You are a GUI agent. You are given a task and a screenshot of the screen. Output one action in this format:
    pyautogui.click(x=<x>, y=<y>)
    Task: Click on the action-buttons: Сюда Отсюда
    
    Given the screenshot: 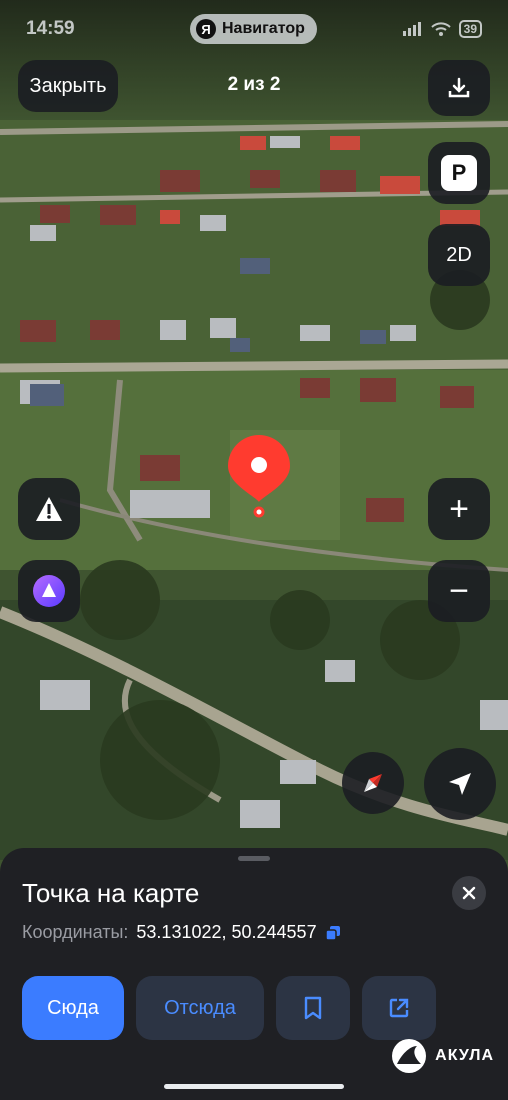 What is the action you would take?
    pyautogui.click(x=229, y=1008)
    